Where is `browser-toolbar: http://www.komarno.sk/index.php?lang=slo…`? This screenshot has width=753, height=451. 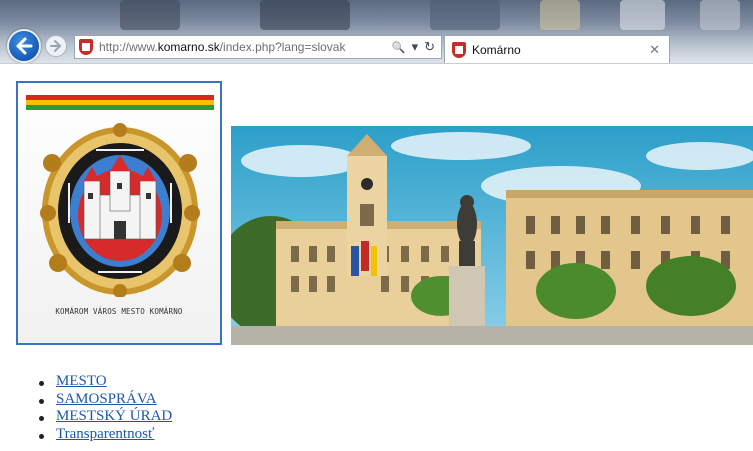 browser-toolbar: http://www.komarno.sk/index.php?lang=slo… is located at coordinates (376, 32).